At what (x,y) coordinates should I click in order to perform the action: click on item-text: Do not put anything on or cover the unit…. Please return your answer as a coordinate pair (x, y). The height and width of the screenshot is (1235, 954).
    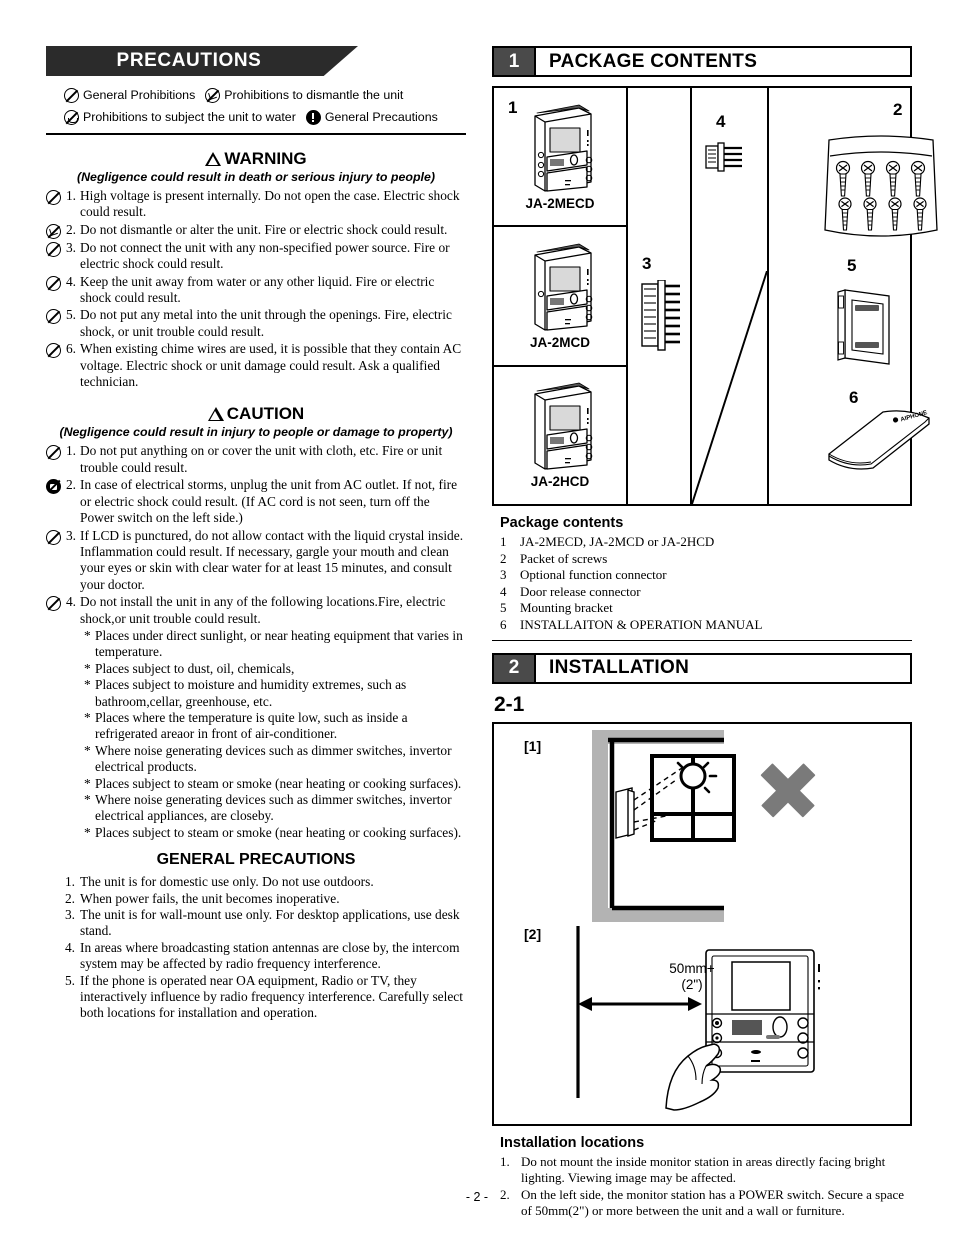
    Looking at the image, I should click on (261, 459).